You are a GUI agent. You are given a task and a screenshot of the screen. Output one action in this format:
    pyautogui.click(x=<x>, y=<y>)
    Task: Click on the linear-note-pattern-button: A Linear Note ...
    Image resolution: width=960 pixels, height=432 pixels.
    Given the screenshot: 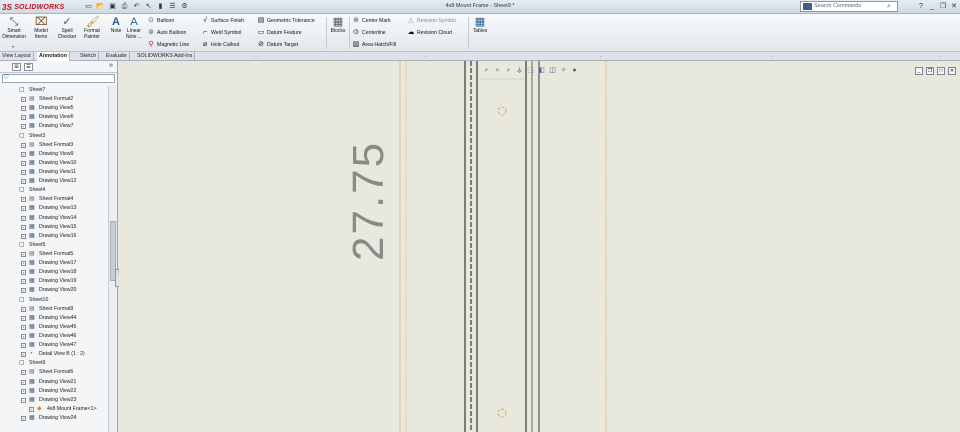 What is the action you would take?
    pyautogui.click(x=134, y=33)
    